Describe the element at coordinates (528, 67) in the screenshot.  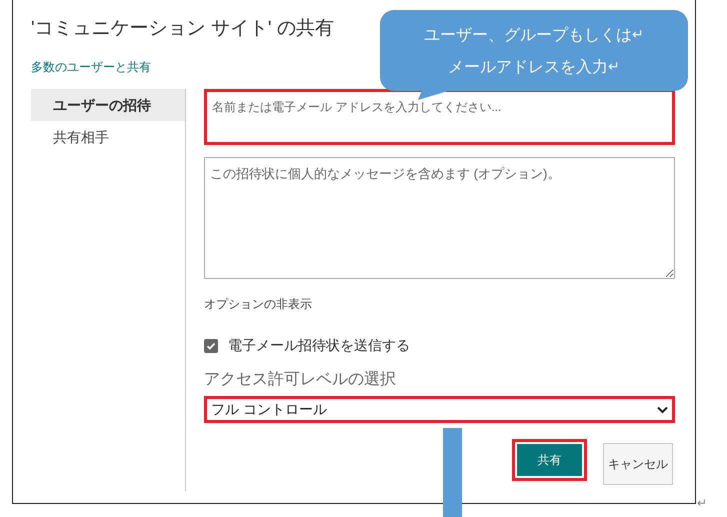
I see `callout-text: メールアドレスを入力` at that location.